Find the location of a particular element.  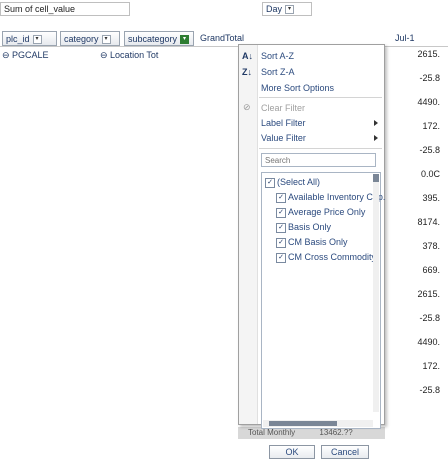

total-row-label: Total Monthly is located at coordinates (272, 432).